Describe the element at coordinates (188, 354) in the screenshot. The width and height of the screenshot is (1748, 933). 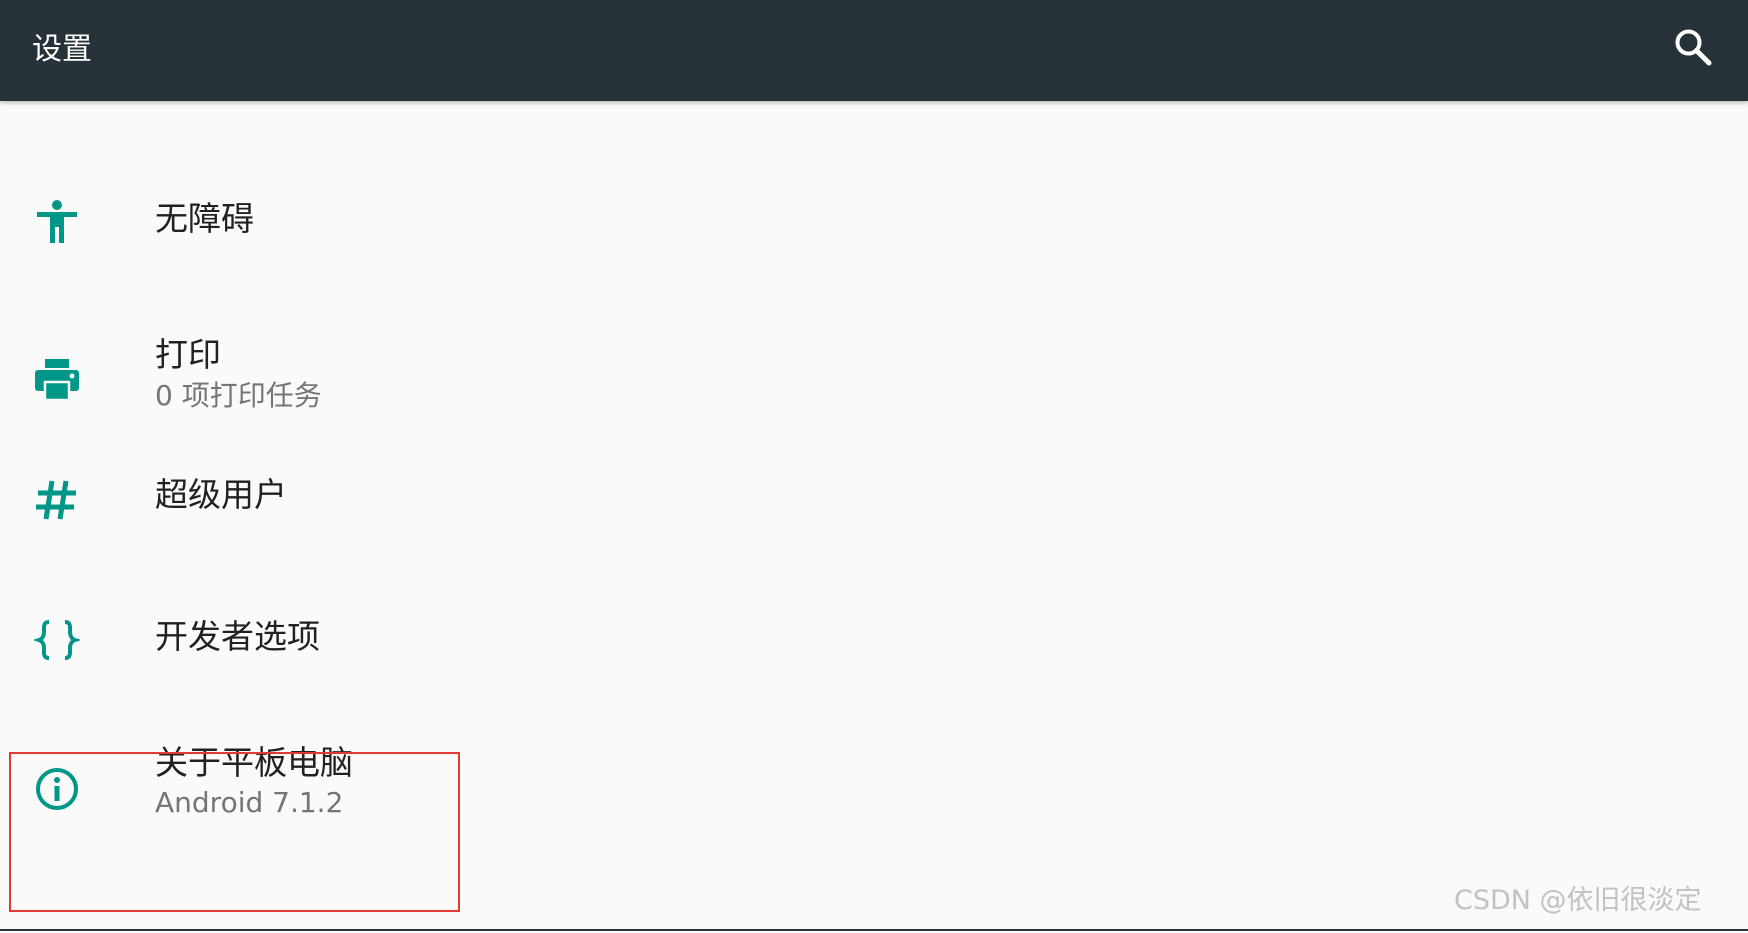
I see `settings-item-label: 打印` at that location.